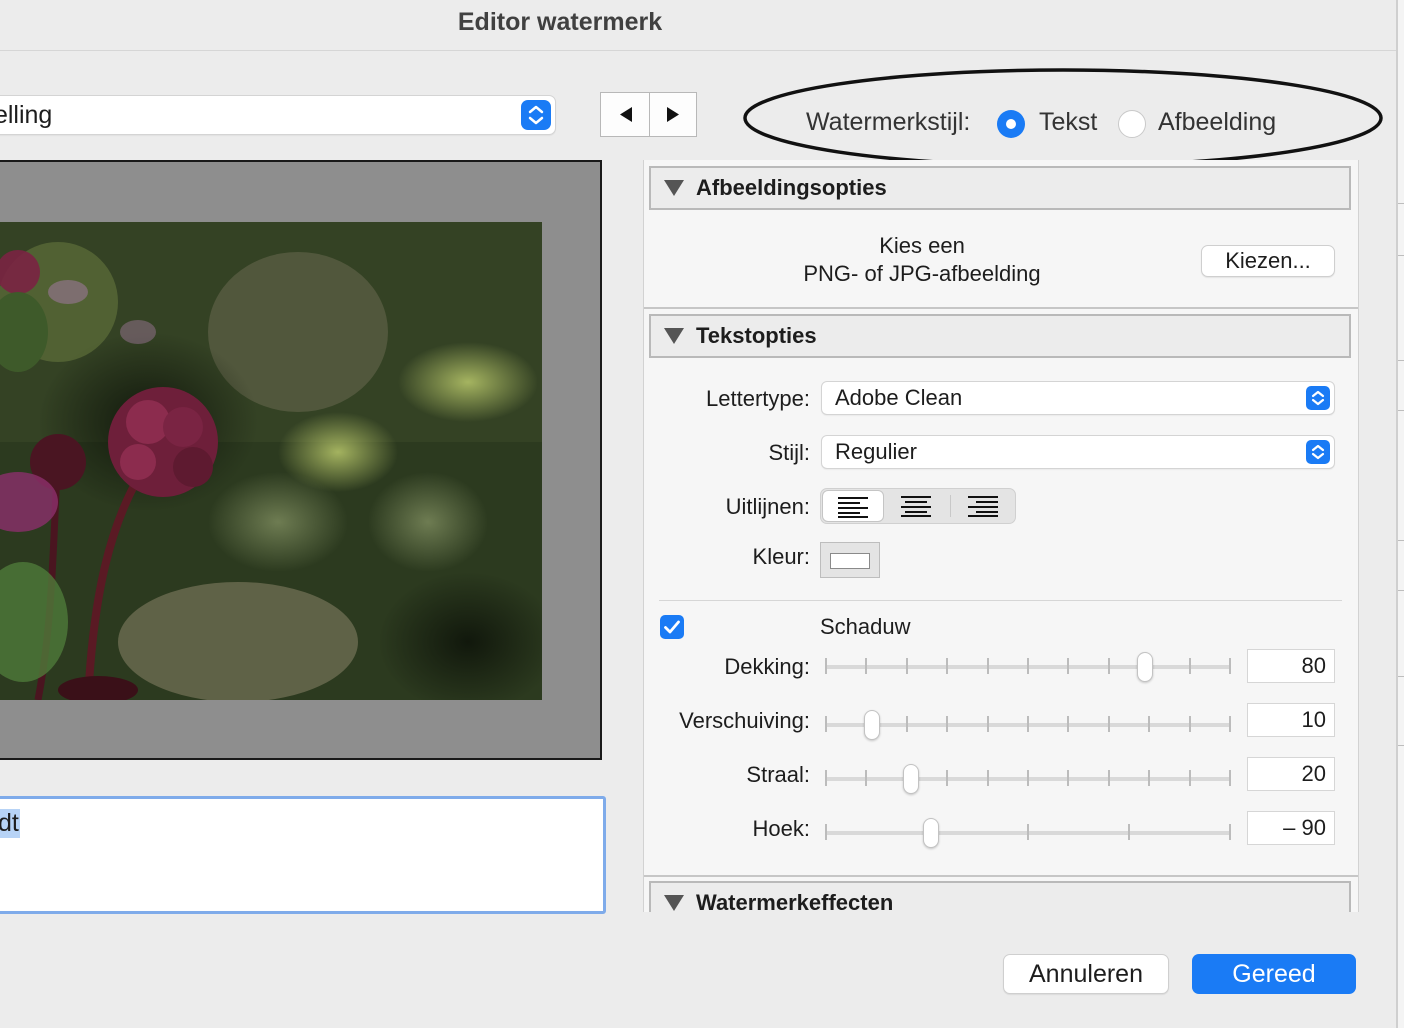 The width and height of the screenshot is (1404, 1028). What do you see at coordinates (789, 452) in the screenshot?
I see `style-label: Stijl:` at bounding box center [789, 452].